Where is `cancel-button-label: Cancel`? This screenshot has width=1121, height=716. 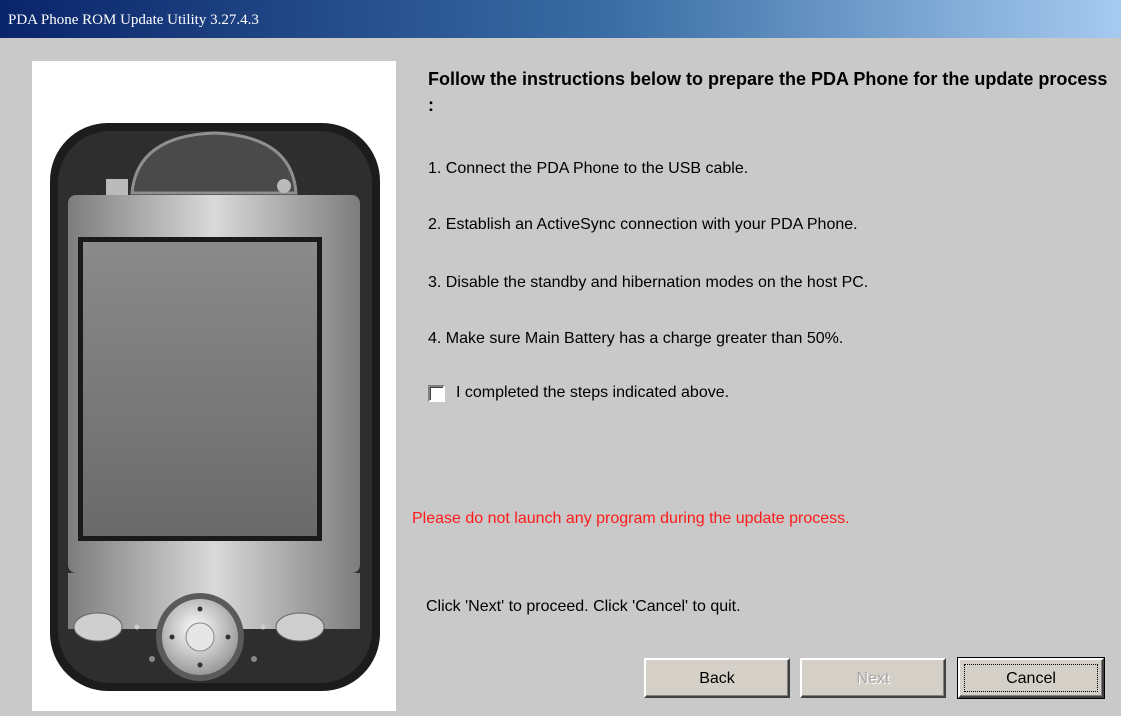 cancel-button-label: Cancel is located at coordinates (1031, 678).